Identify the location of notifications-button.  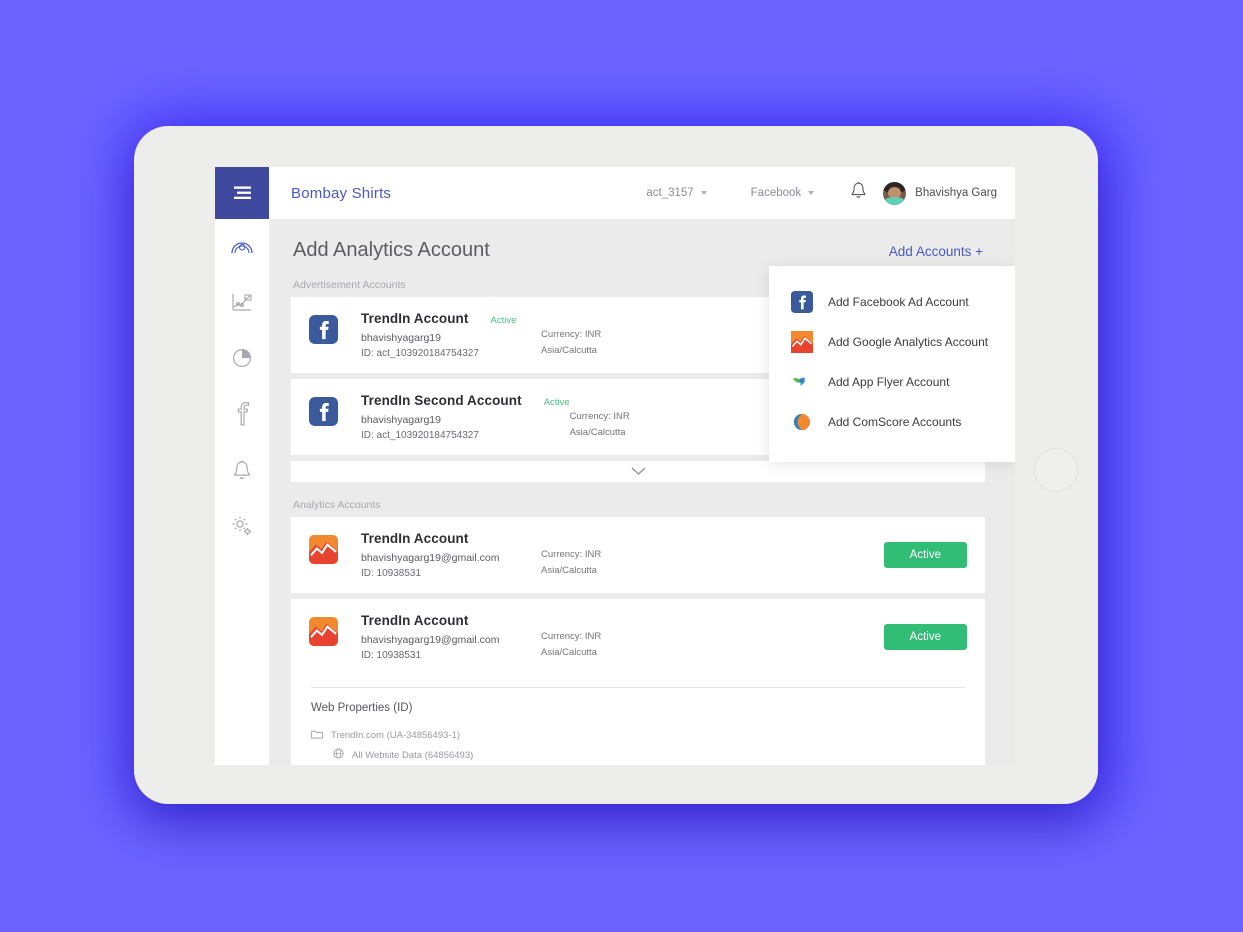
(859, 193).